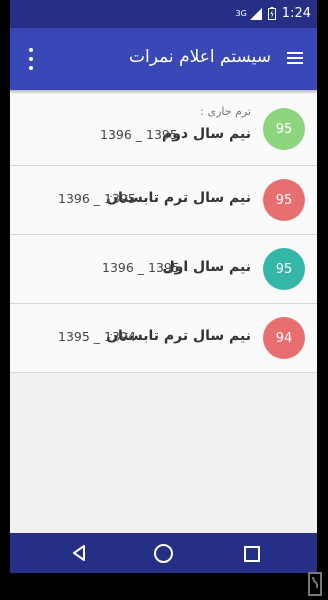 The image size is (328, 600). I want to click on term-item-current: 95 ترم جاری : نیم سال دوم 1396 _ 1395, so click(163, 129).